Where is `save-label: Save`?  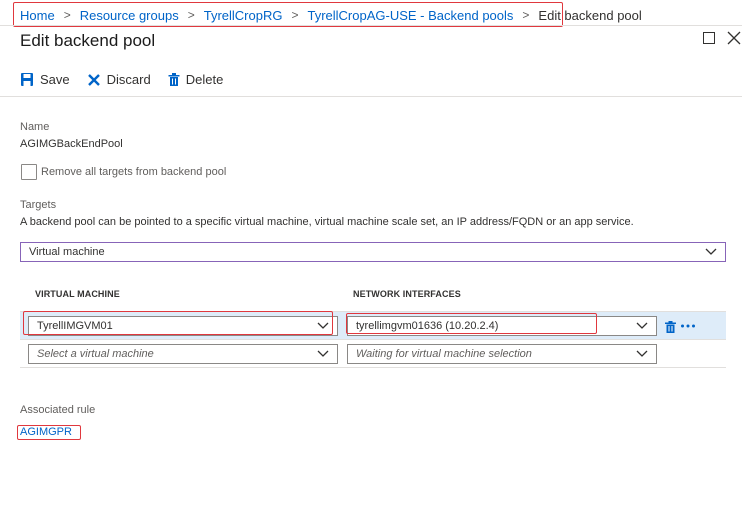 save-label: Save is located at coordinates (55, 79).